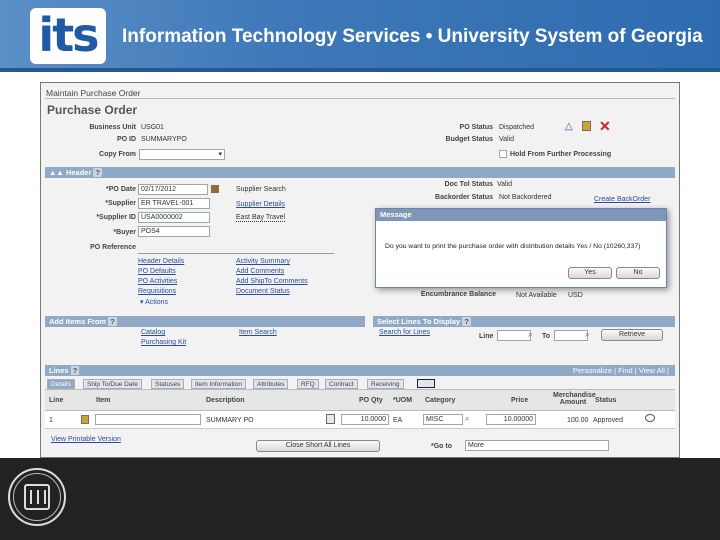 The height and width of the screenshot is (540, 720). Describe the element at coordinates (638, 273) in the screenshot. I see `no-button: No` at that location.